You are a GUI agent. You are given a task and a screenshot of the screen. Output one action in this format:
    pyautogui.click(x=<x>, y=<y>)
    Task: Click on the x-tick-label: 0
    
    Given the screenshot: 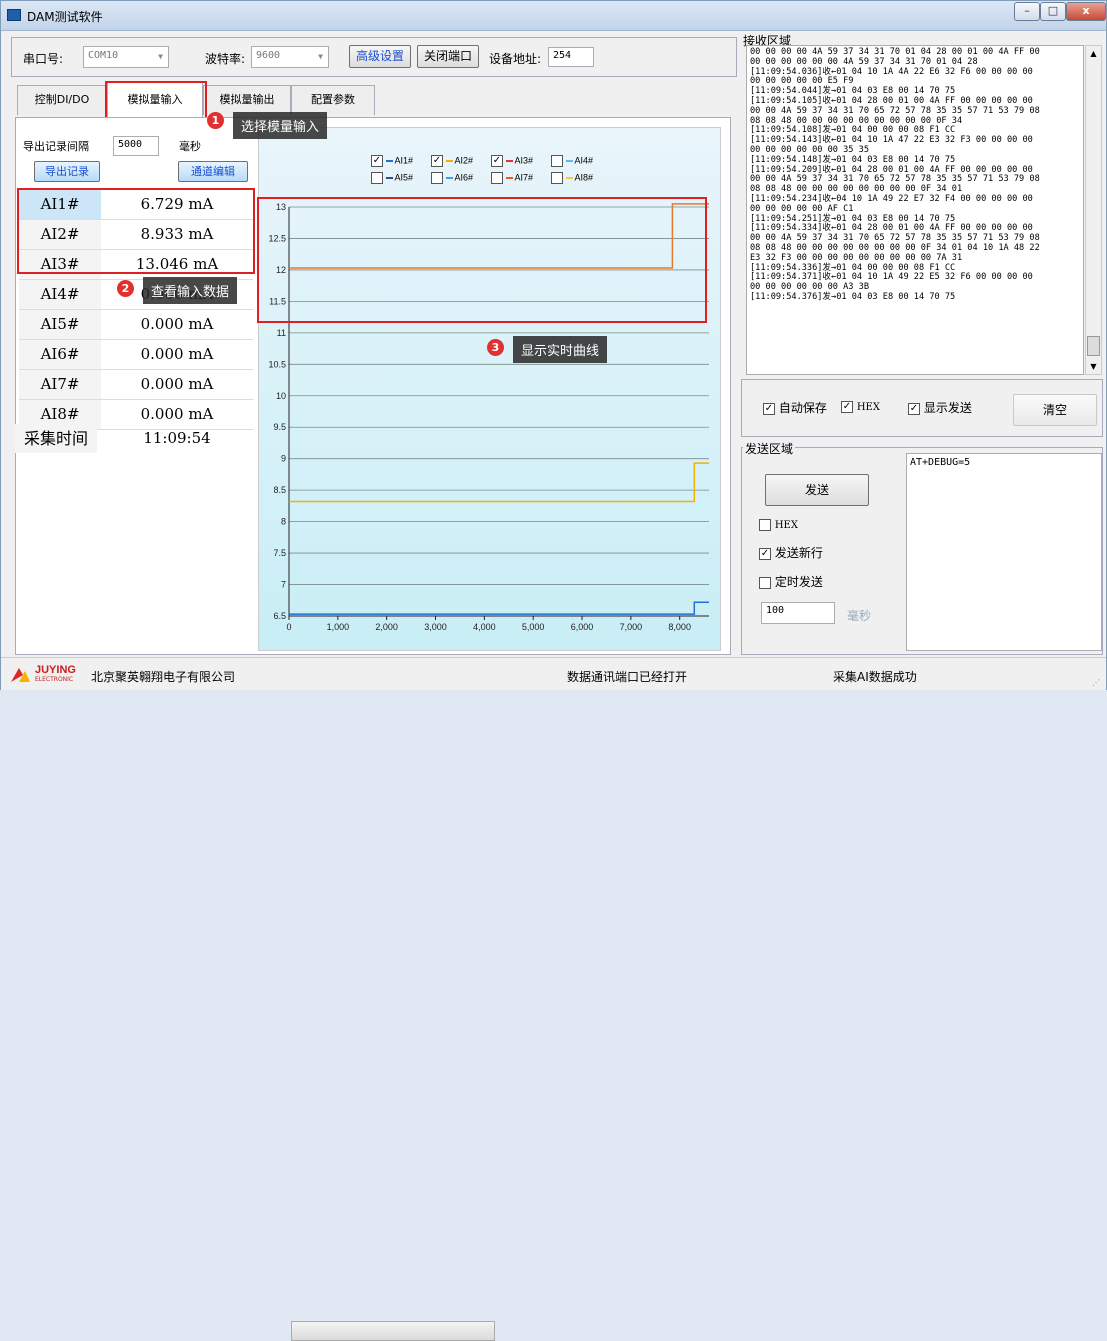 What is the action you would take?
    pyautogui.click(x=288, y=627)
    